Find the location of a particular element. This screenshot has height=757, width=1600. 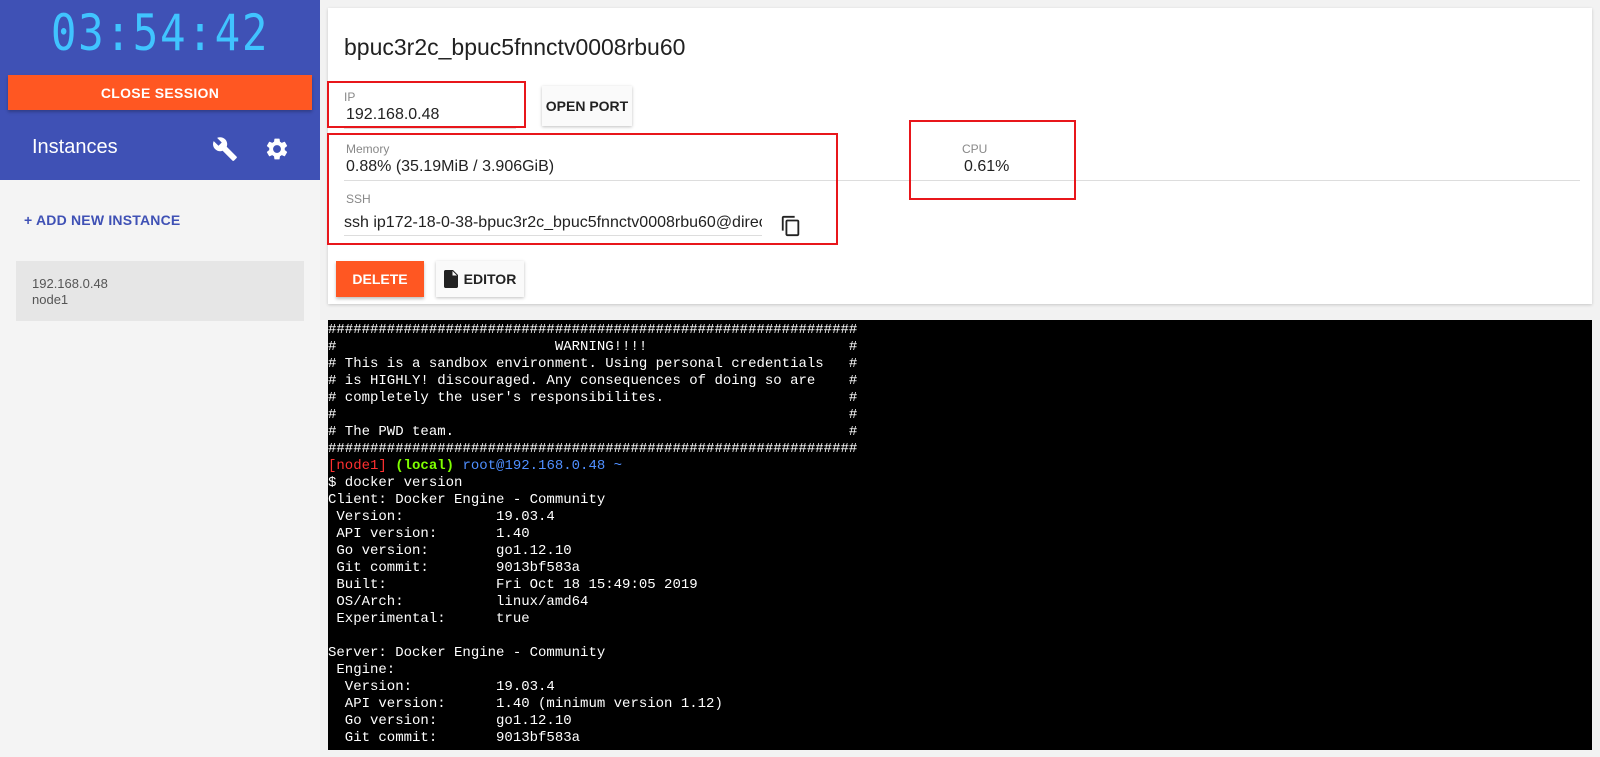

terminal-prompt: [node1] (local) root@192.168.0.48 ~ is located at coordinates (960, 466).